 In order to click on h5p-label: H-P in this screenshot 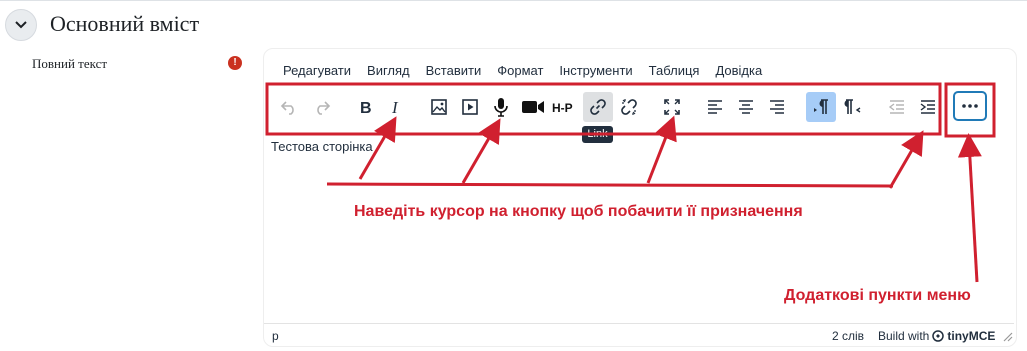, I will do `click(562, 107)`.